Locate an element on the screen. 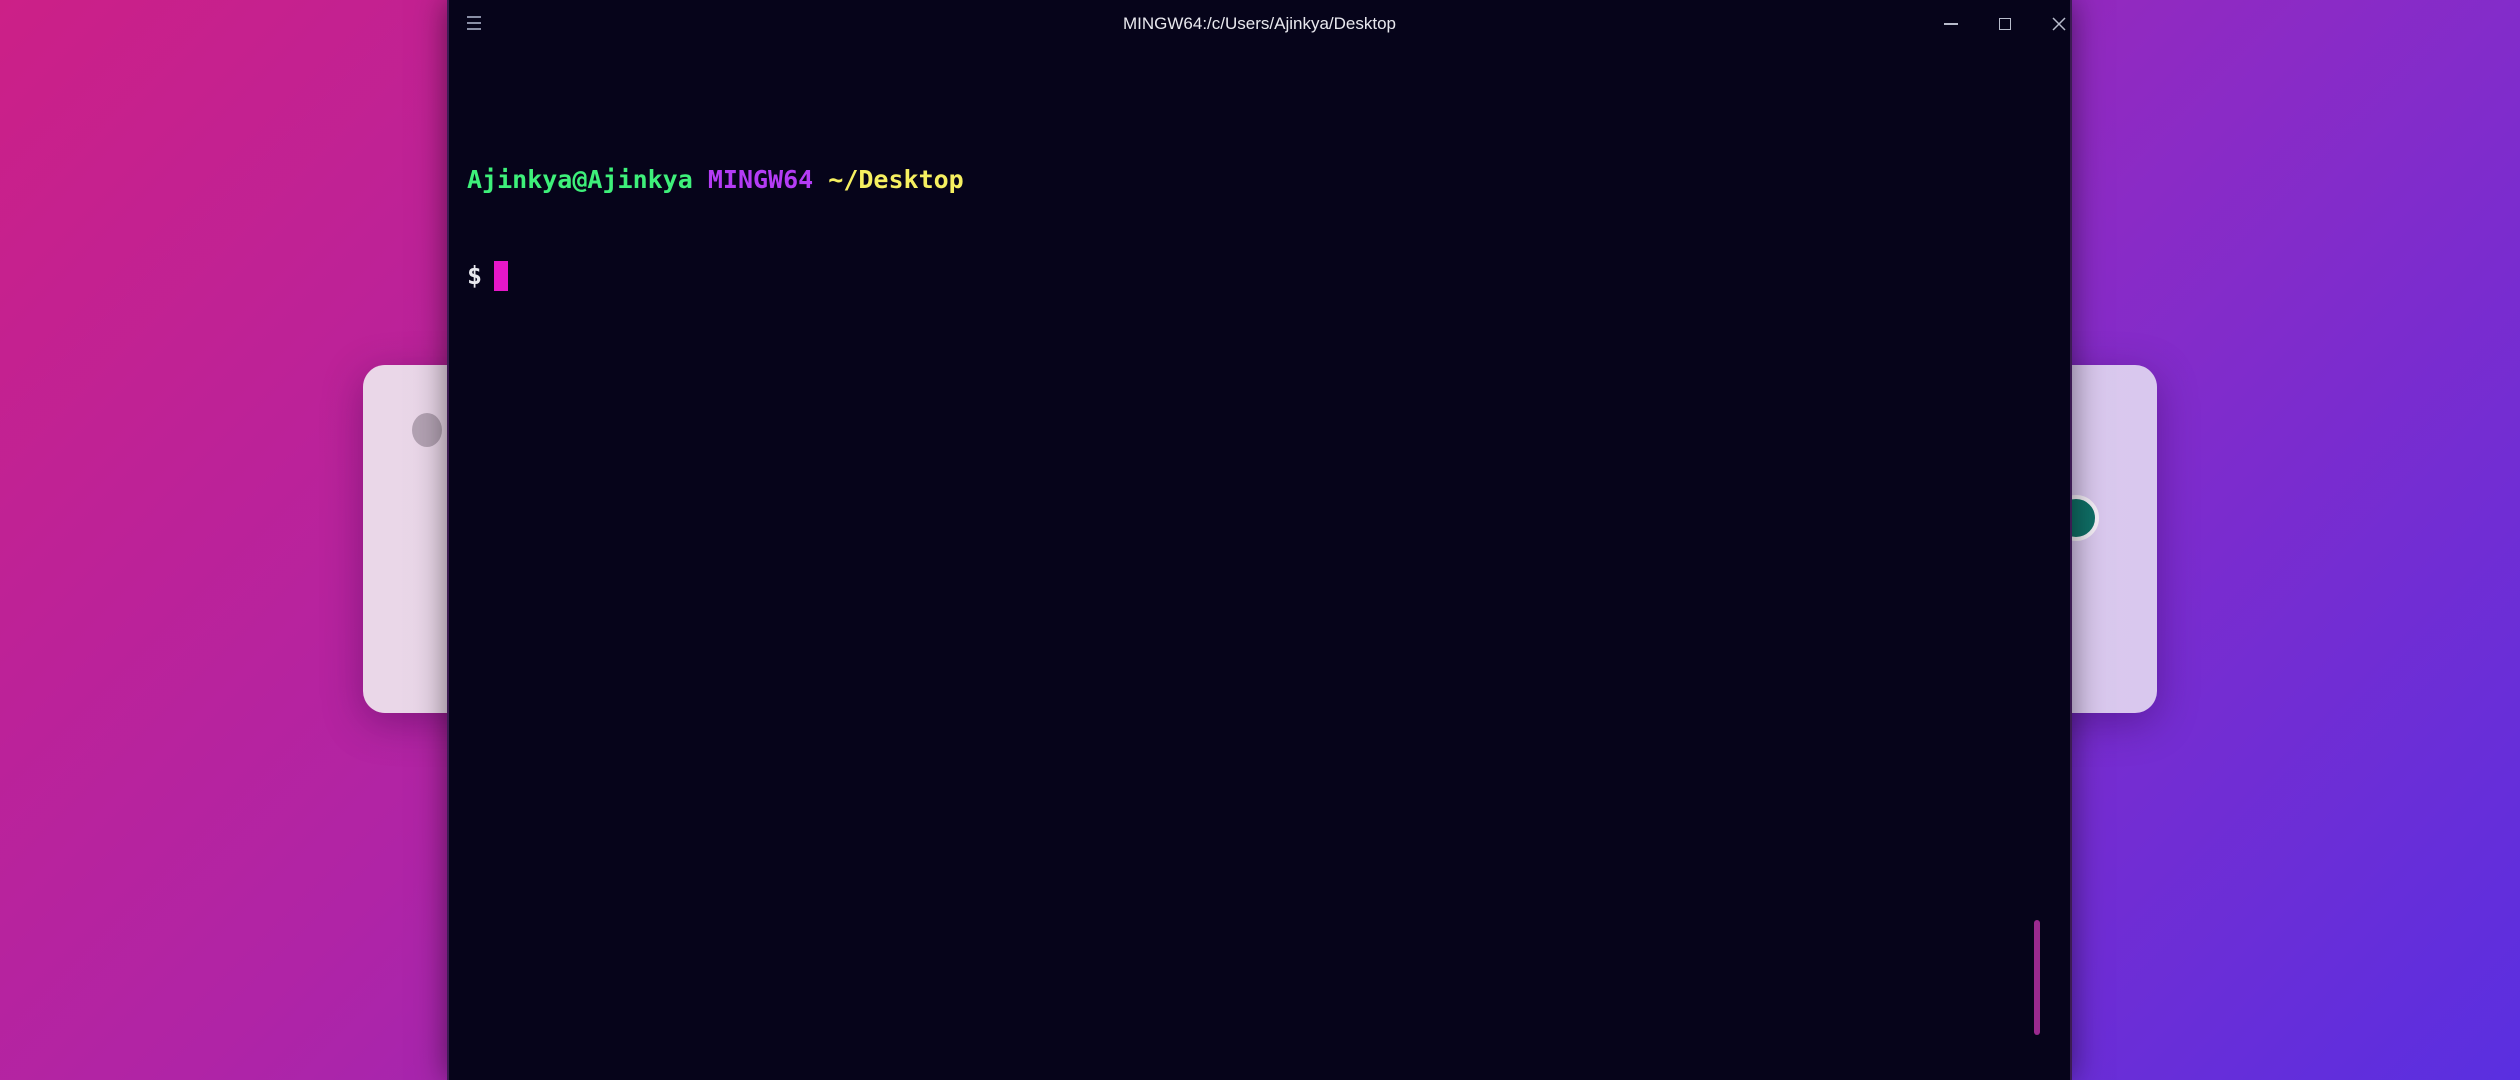 The width and height of the screenshot is (2520, 1080). terminal-output: Ajinkya@Ajinkya MINGW64 ~/Desktop $ is located at coordinates (715, 228).